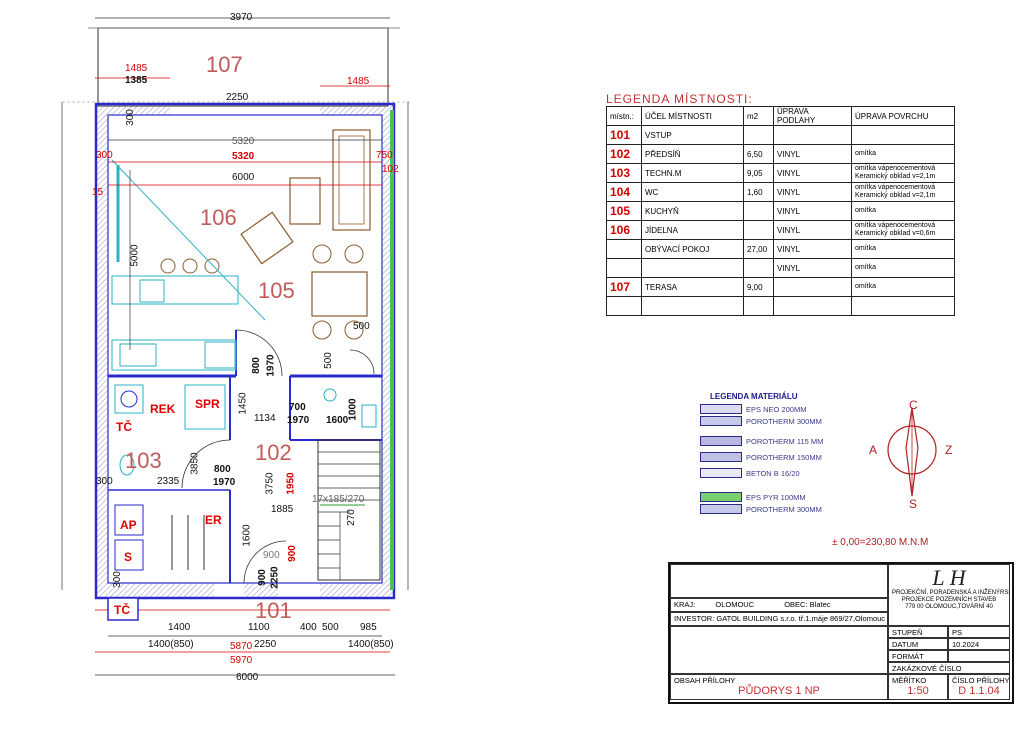 This screenshot has height=743, width=1024. Describe the element at coordinates (224, 482) in the screenshot. I see `dim-1970c: 1970` at that location.